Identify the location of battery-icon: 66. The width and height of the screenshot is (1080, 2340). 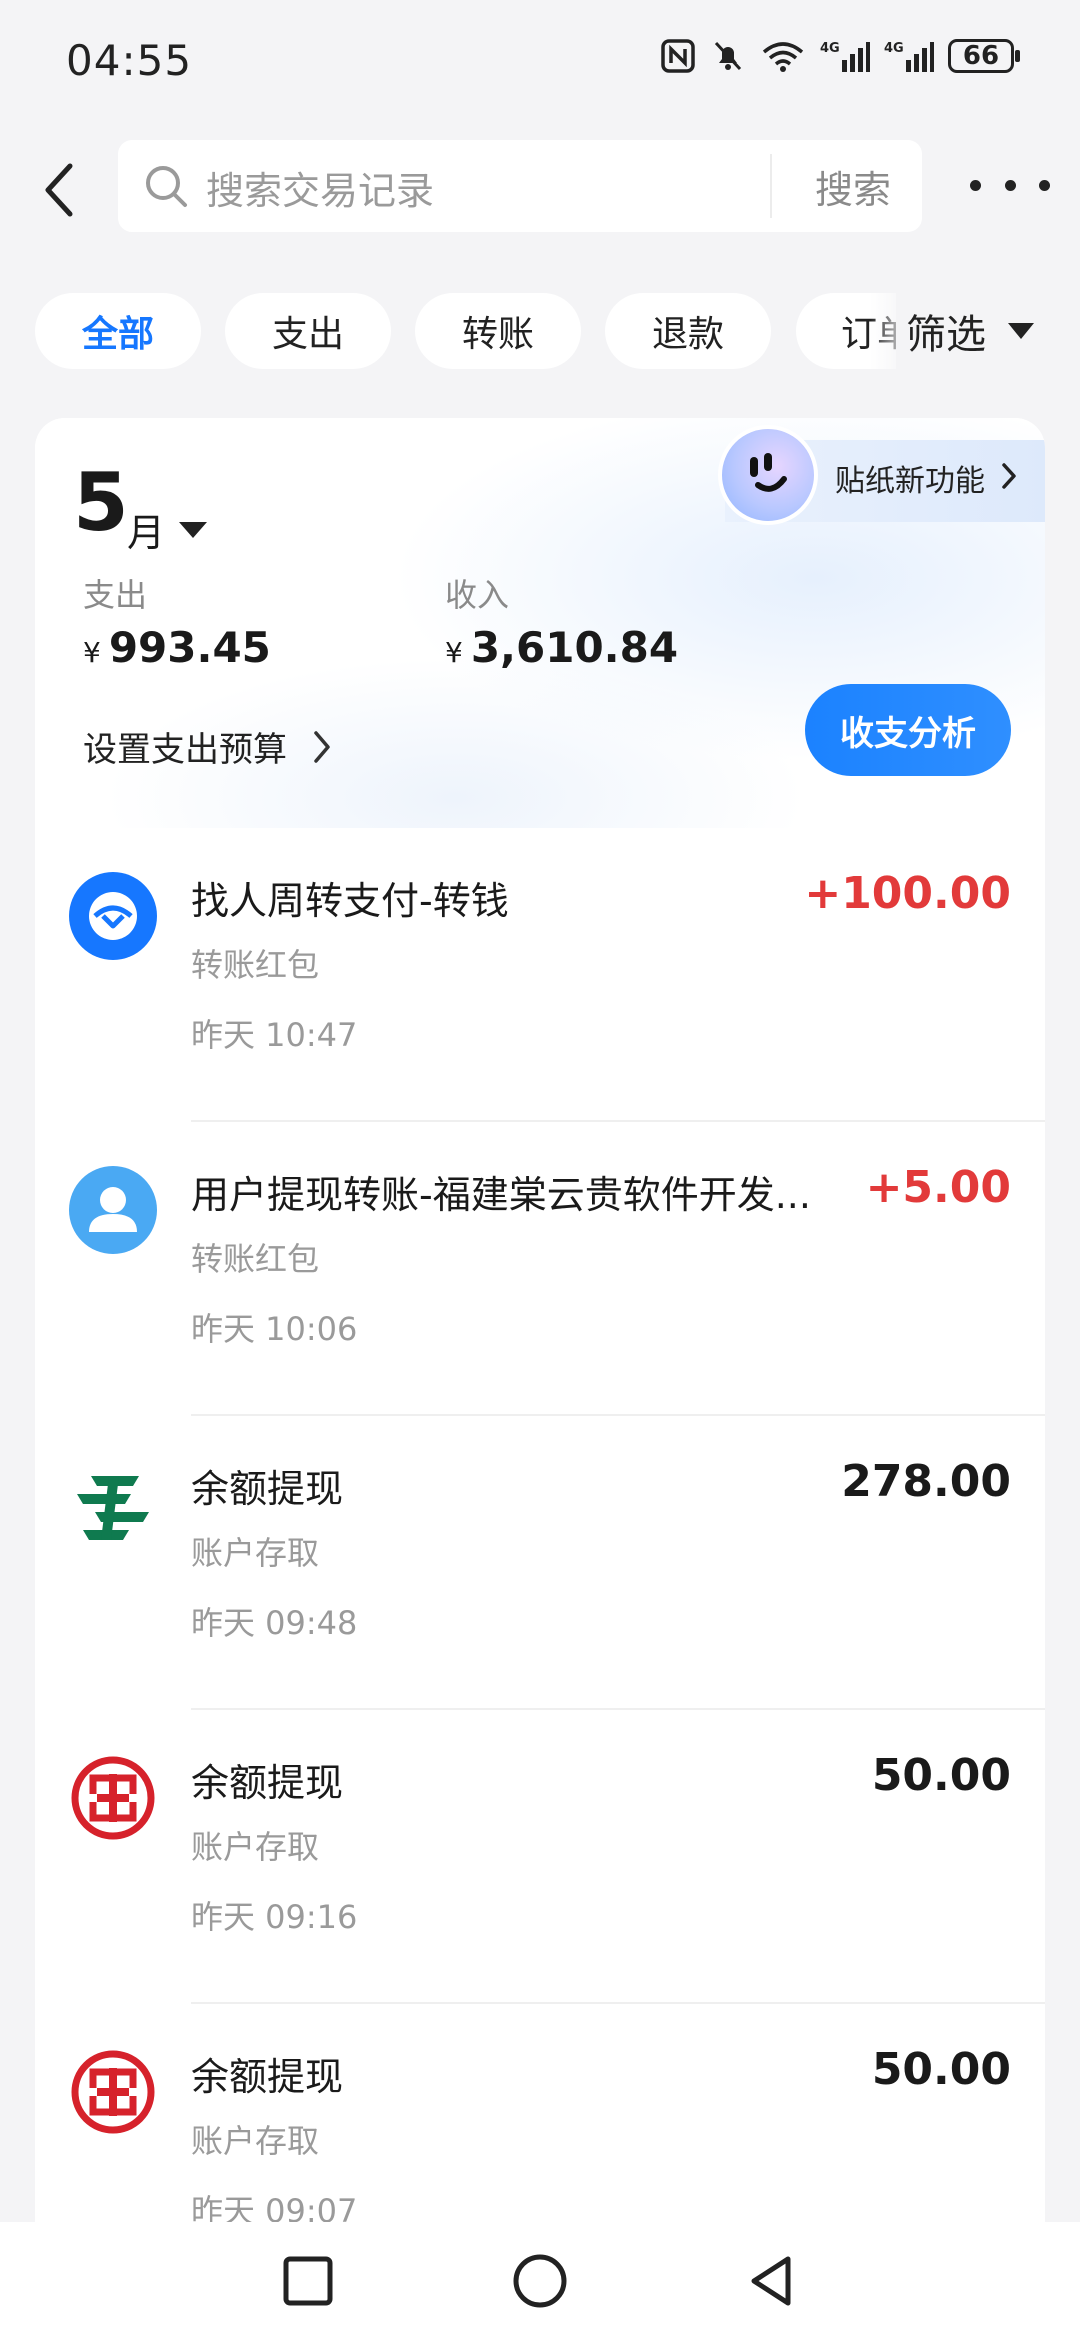
(984, 56).